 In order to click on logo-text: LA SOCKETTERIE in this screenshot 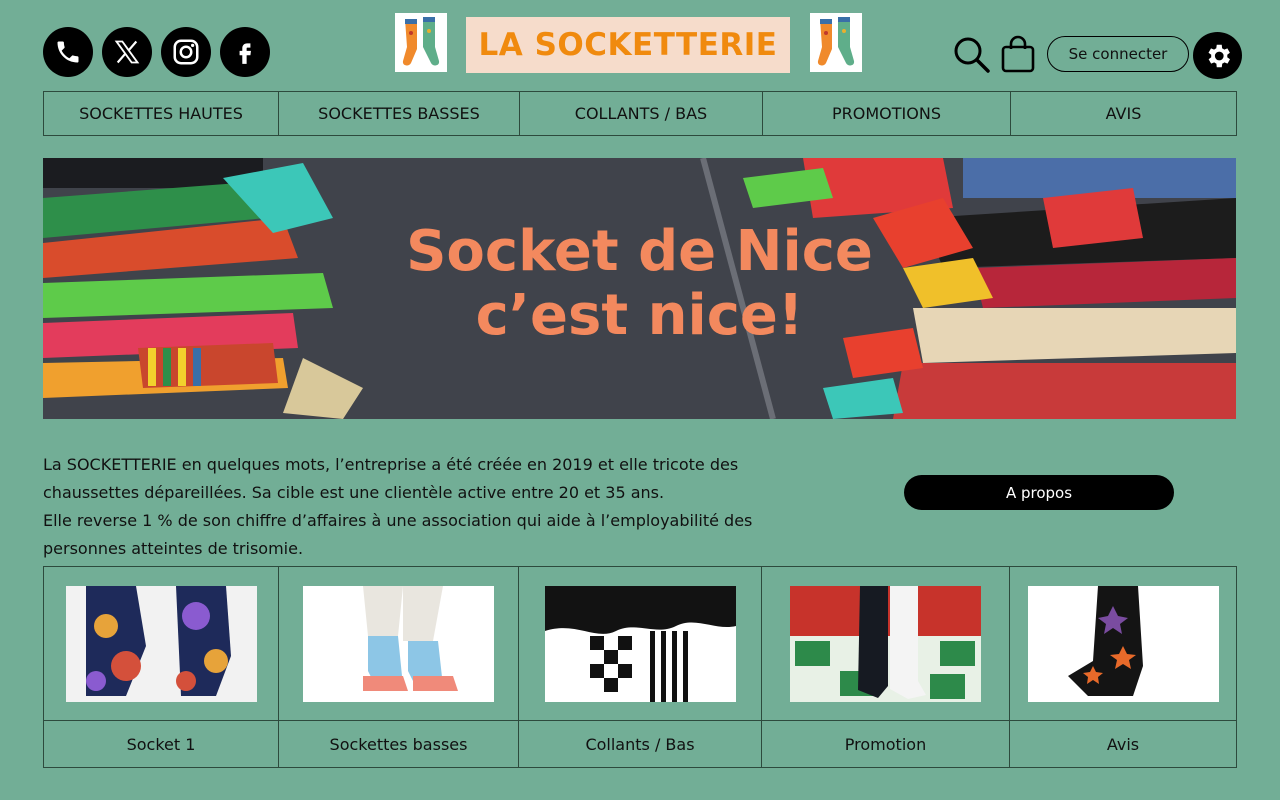, I will do `click(628, 45)`.